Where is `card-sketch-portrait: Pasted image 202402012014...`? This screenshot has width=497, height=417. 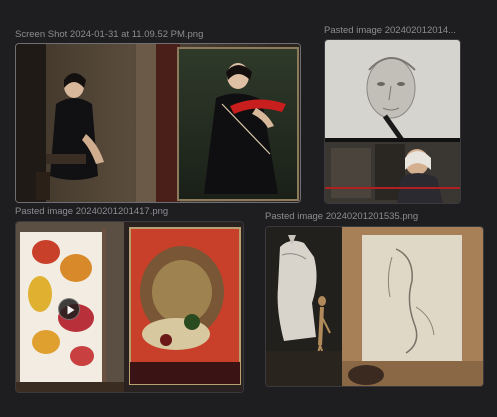
card-sketch-portrait: Pasted image 202402012014... is located at coordinates (392, 115).